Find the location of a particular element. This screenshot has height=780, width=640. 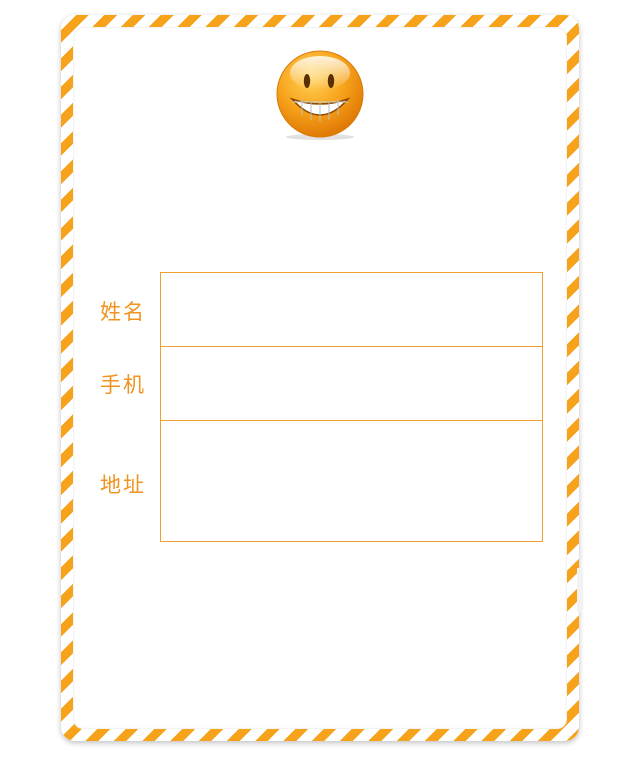

name-input is located at coordinates (351, 309).